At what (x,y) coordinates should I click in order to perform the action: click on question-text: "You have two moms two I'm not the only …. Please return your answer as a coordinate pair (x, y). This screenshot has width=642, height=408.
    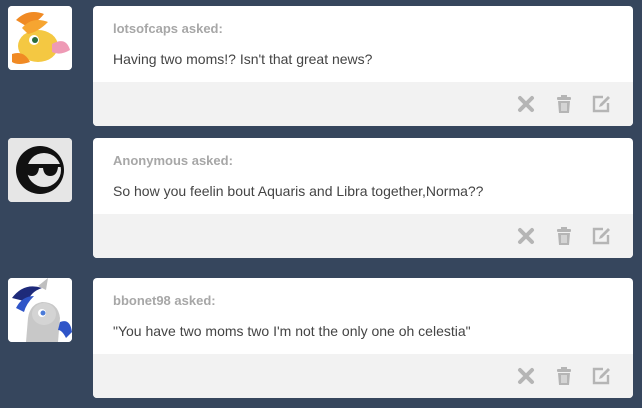
    Looking at the image, I should click on (292, 331).